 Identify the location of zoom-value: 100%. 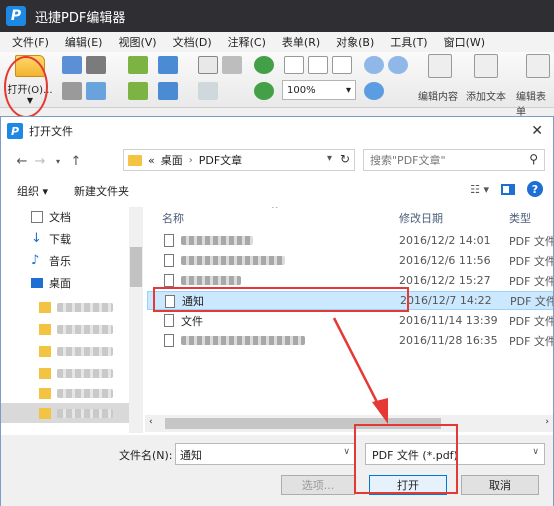
(301, 90).